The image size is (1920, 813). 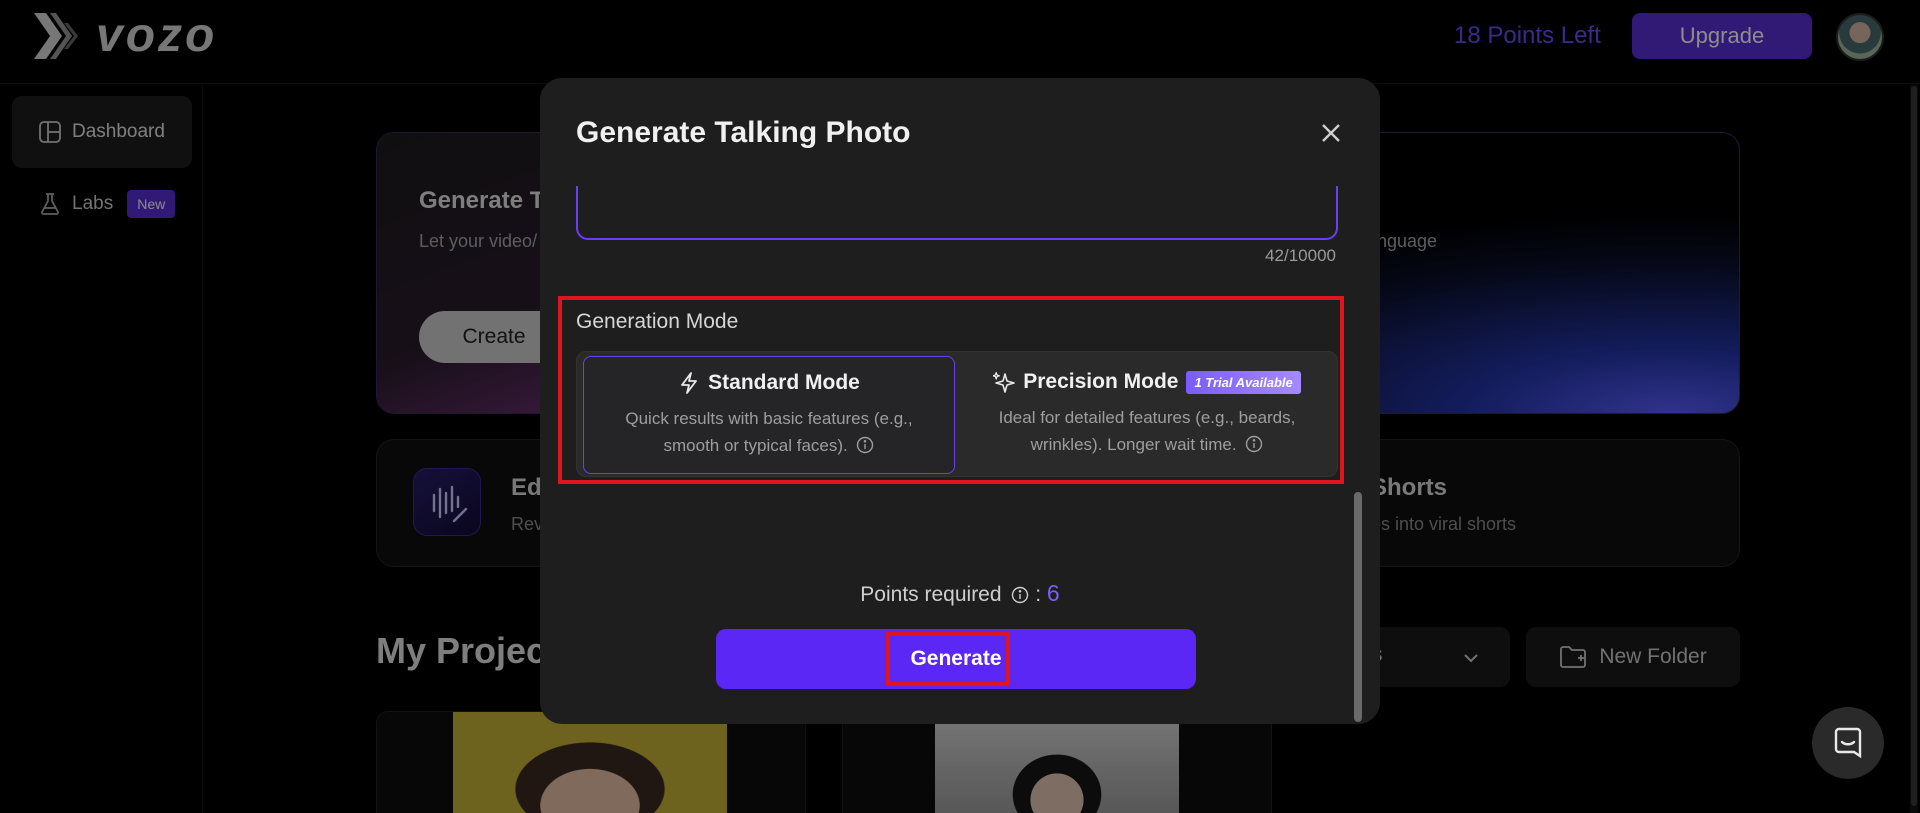 I want to click on close-icon, so click(x=1331, y=133).